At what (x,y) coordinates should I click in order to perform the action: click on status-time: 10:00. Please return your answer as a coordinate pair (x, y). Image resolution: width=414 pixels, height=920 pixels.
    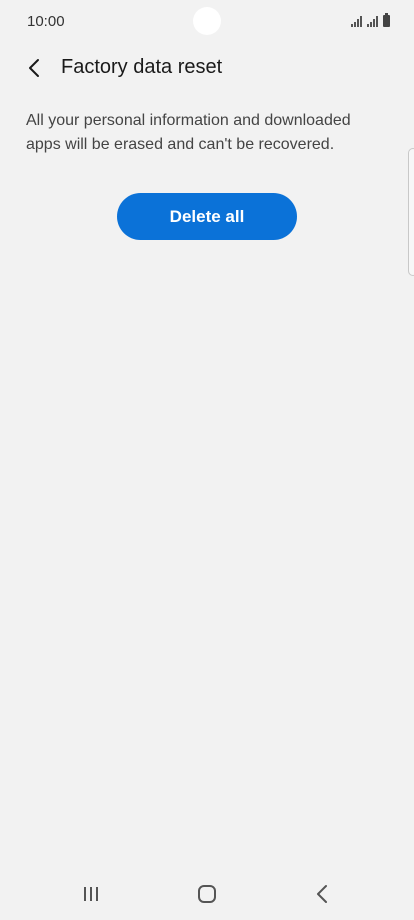
    Looking at the image, I should click on (46, 21).